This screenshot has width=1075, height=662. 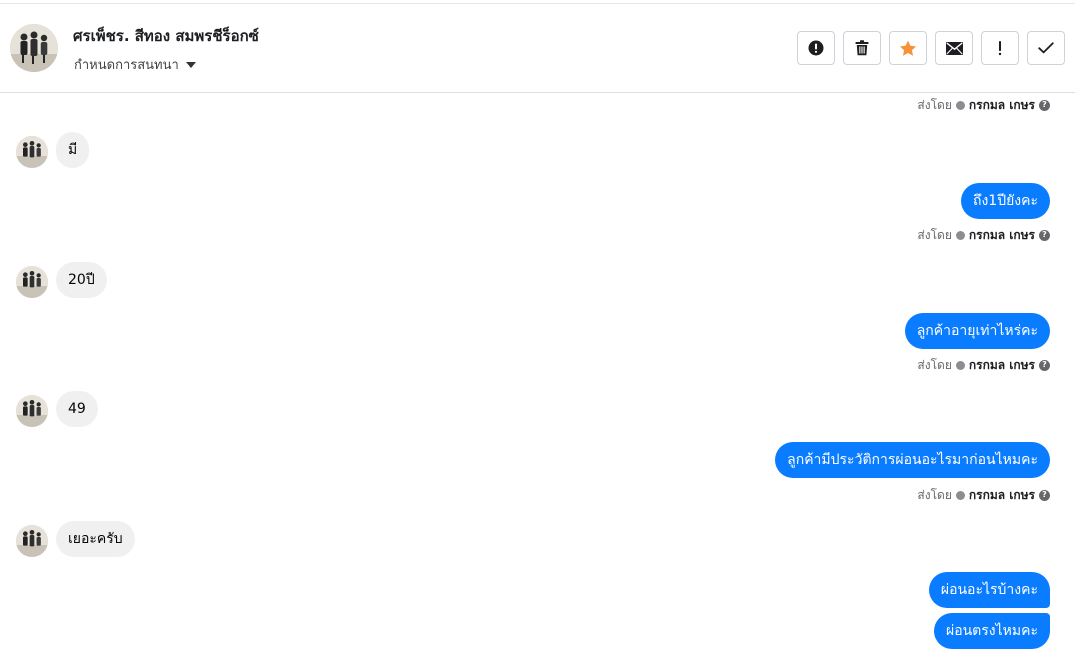 What do you see at coordinates (77, 409) in the screenshot?
I see `incoming-message: 49` at bounding box center [77, 409].